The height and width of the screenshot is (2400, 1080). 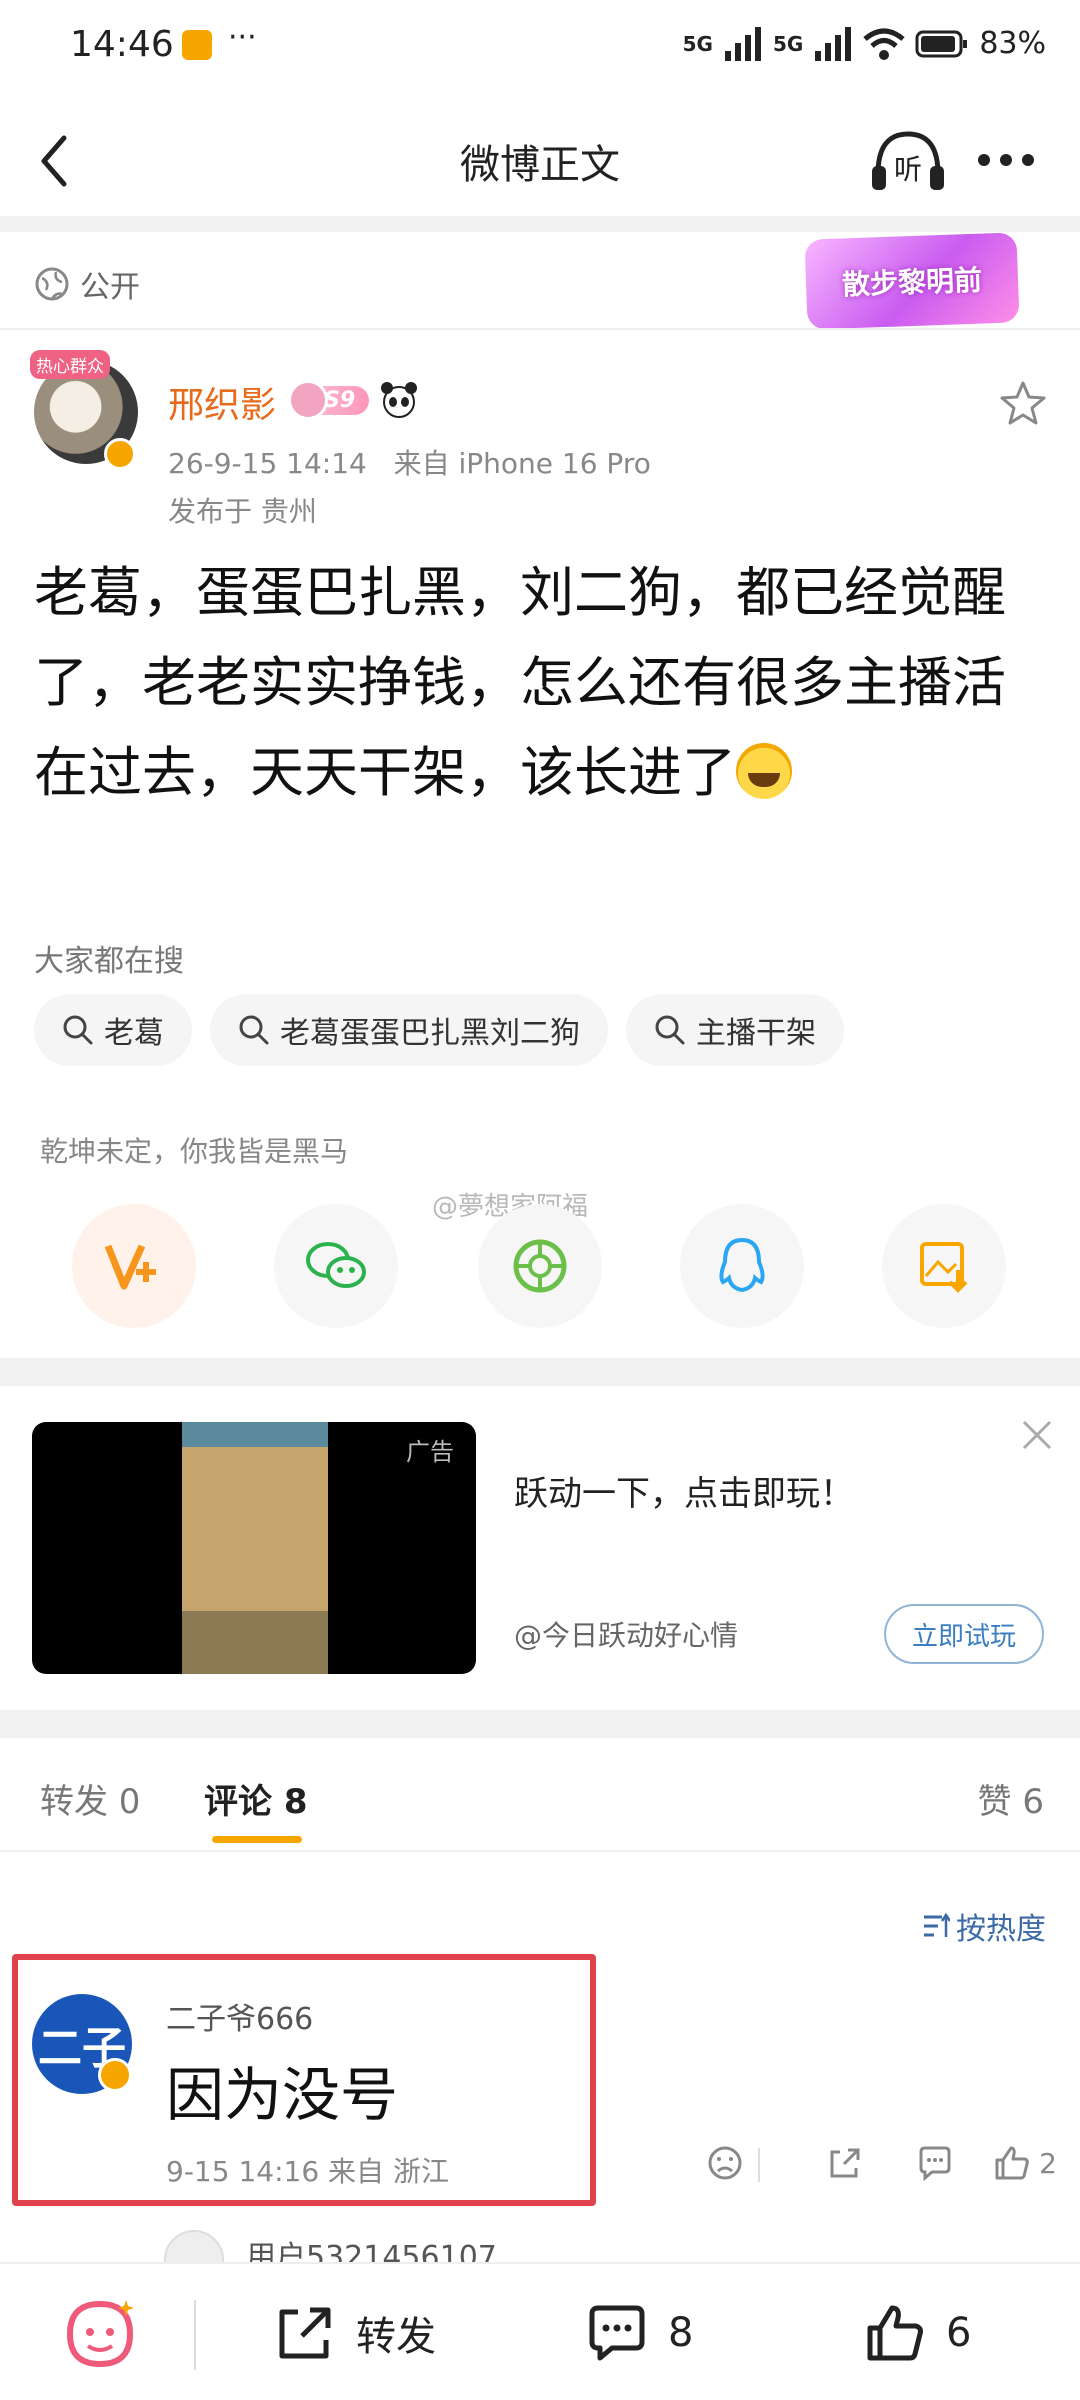 I want to click on close-icon, so click(x=1037, y=1435).